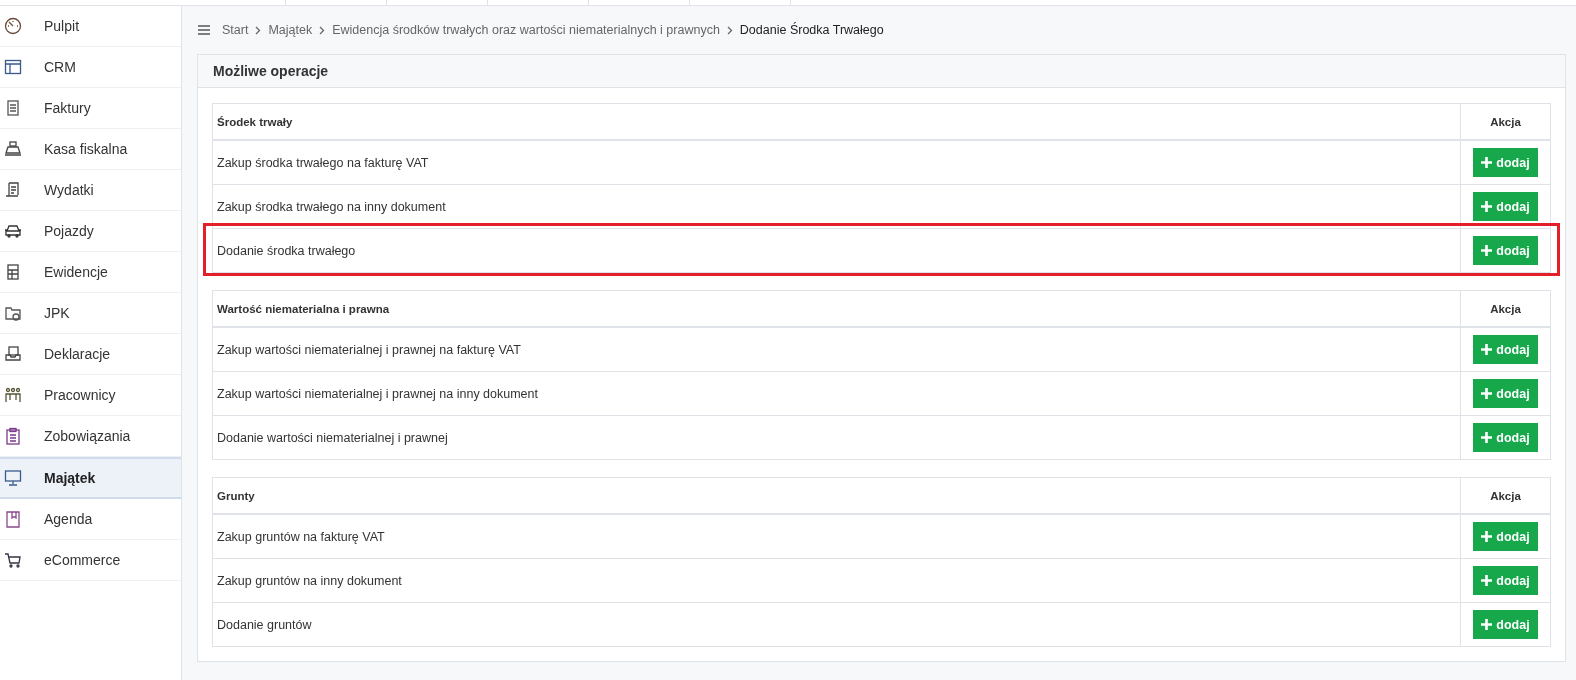 The image size is (1576, 680). What do you see at coordinates (13, 67) in the screenshot?
I see `layout-icon` at bounding box center [13, 67].